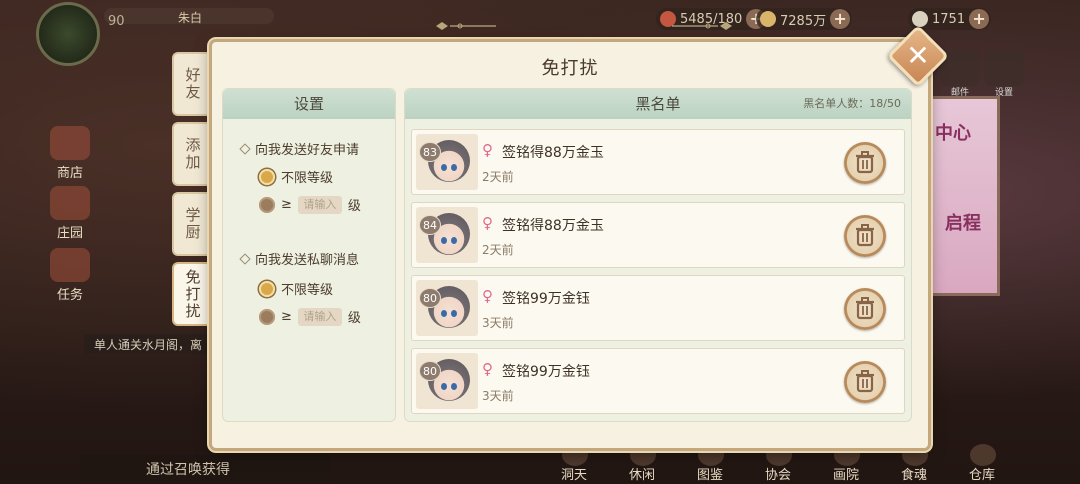  I want to click on user-level-badge: 84, so click(430, 225).